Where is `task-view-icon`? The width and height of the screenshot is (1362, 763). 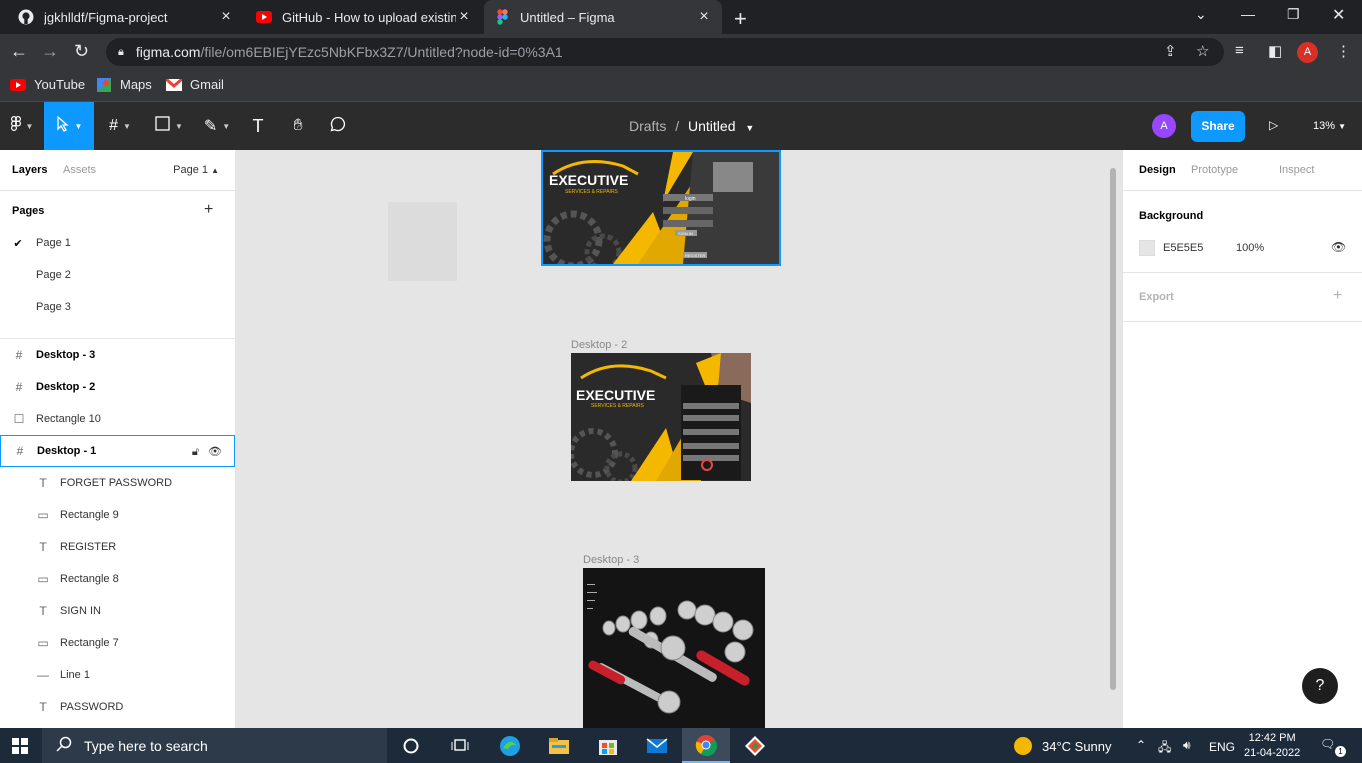 task-view-icon is located at coordinates (460, 745).